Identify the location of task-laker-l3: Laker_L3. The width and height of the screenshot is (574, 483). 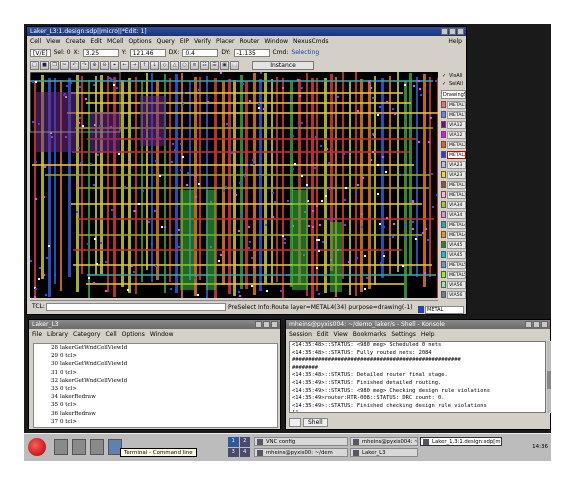
(384, 452).